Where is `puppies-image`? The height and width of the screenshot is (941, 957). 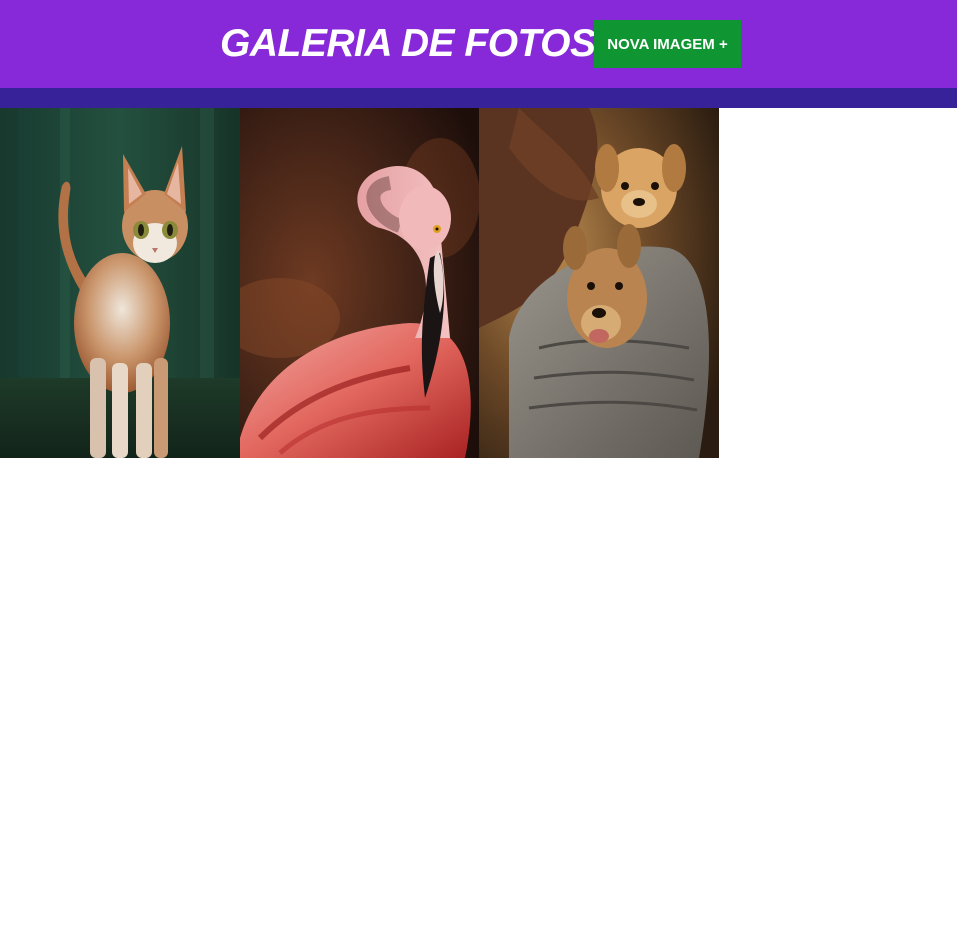 puppies-image is located at coordinates (599, 283).